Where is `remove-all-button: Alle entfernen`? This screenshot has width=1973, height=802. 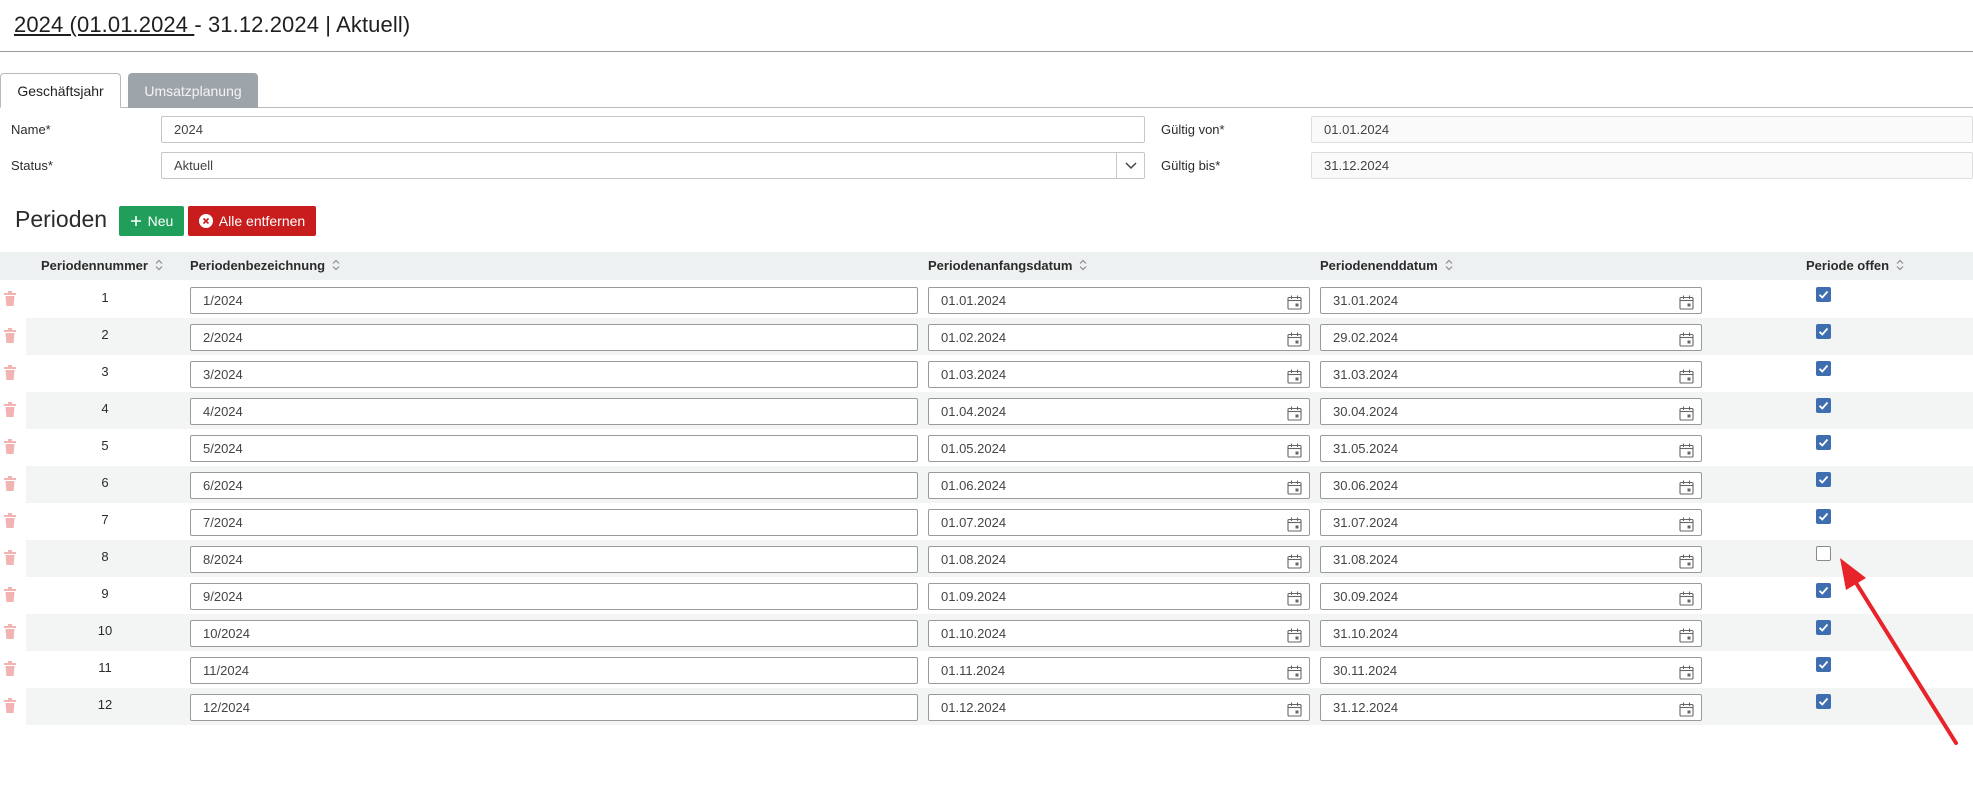
remove-all-button: Alle entfernen is located at coordinates (252, 221).